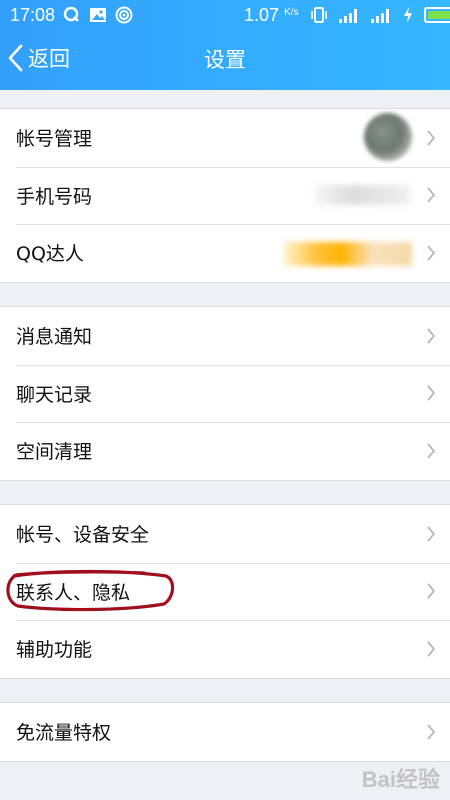 The image size is (450, 800). I want to click on settings-item-label: 消息通知, so click(54, 337).